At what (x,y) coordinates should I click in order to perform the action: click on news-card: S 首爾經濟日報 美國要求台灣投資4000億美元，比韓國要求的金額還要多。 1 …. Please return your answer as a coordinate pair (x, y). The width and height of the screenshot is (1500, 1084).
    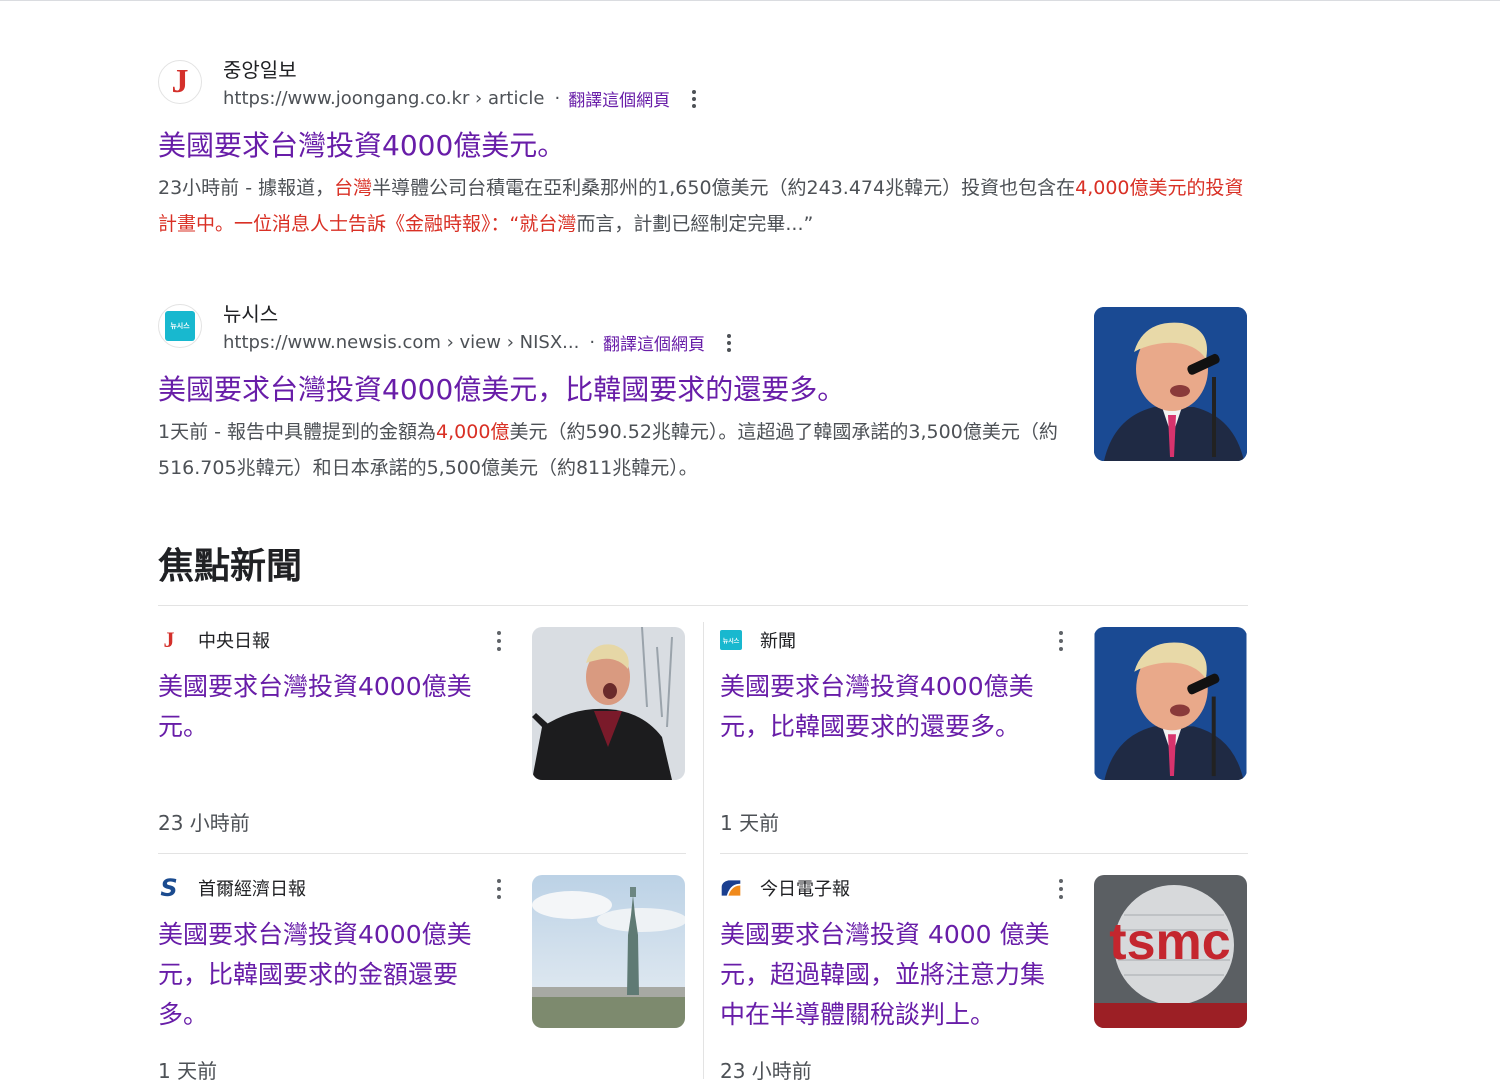
    Looking at the image, I should click on (422, 978).